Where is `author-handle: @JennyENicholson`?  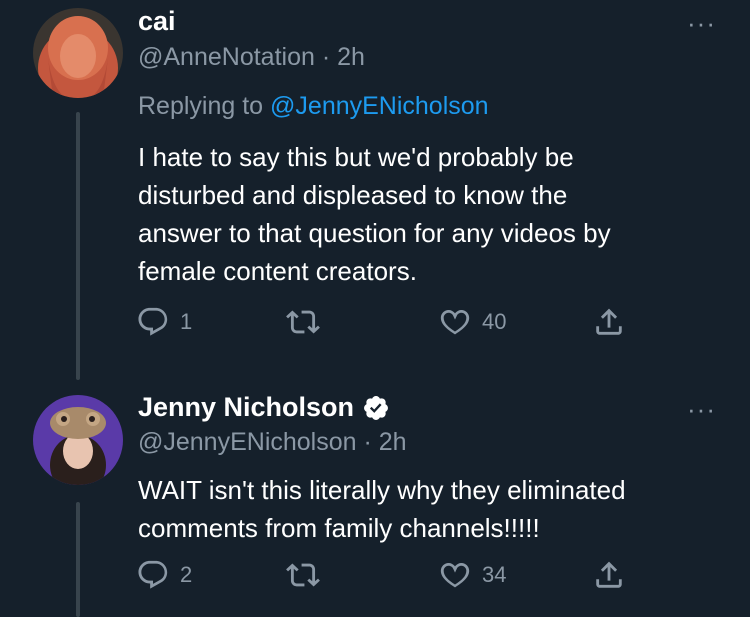
author-handle: @JennyENicholson is located at coordinates (247, 442).